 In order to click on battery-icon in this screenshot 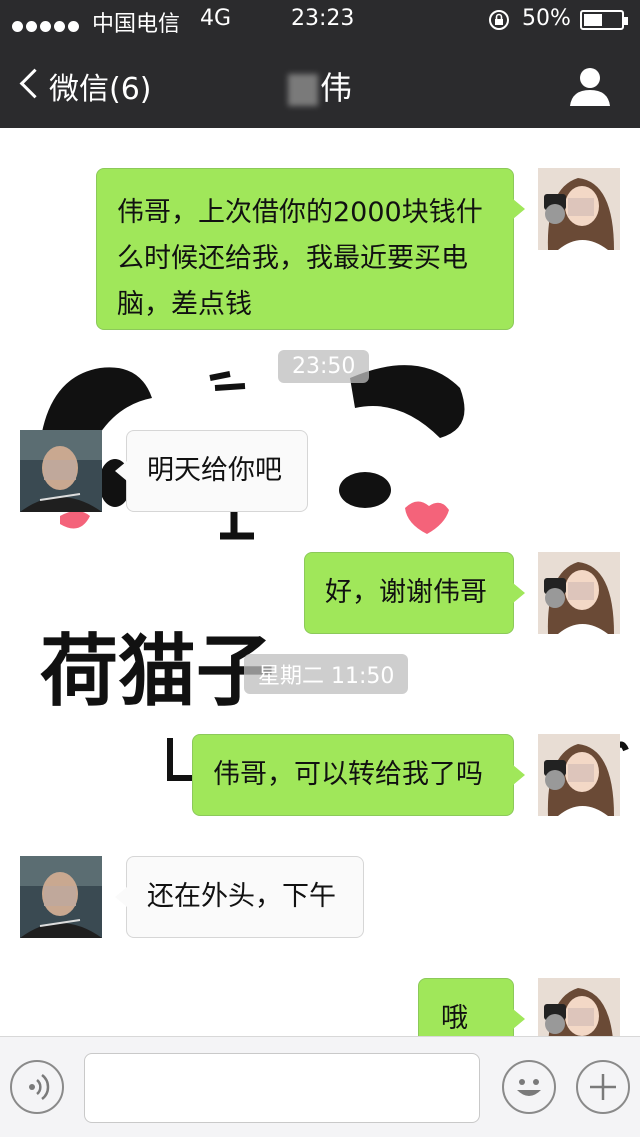, I will do `click(604, 20)`.